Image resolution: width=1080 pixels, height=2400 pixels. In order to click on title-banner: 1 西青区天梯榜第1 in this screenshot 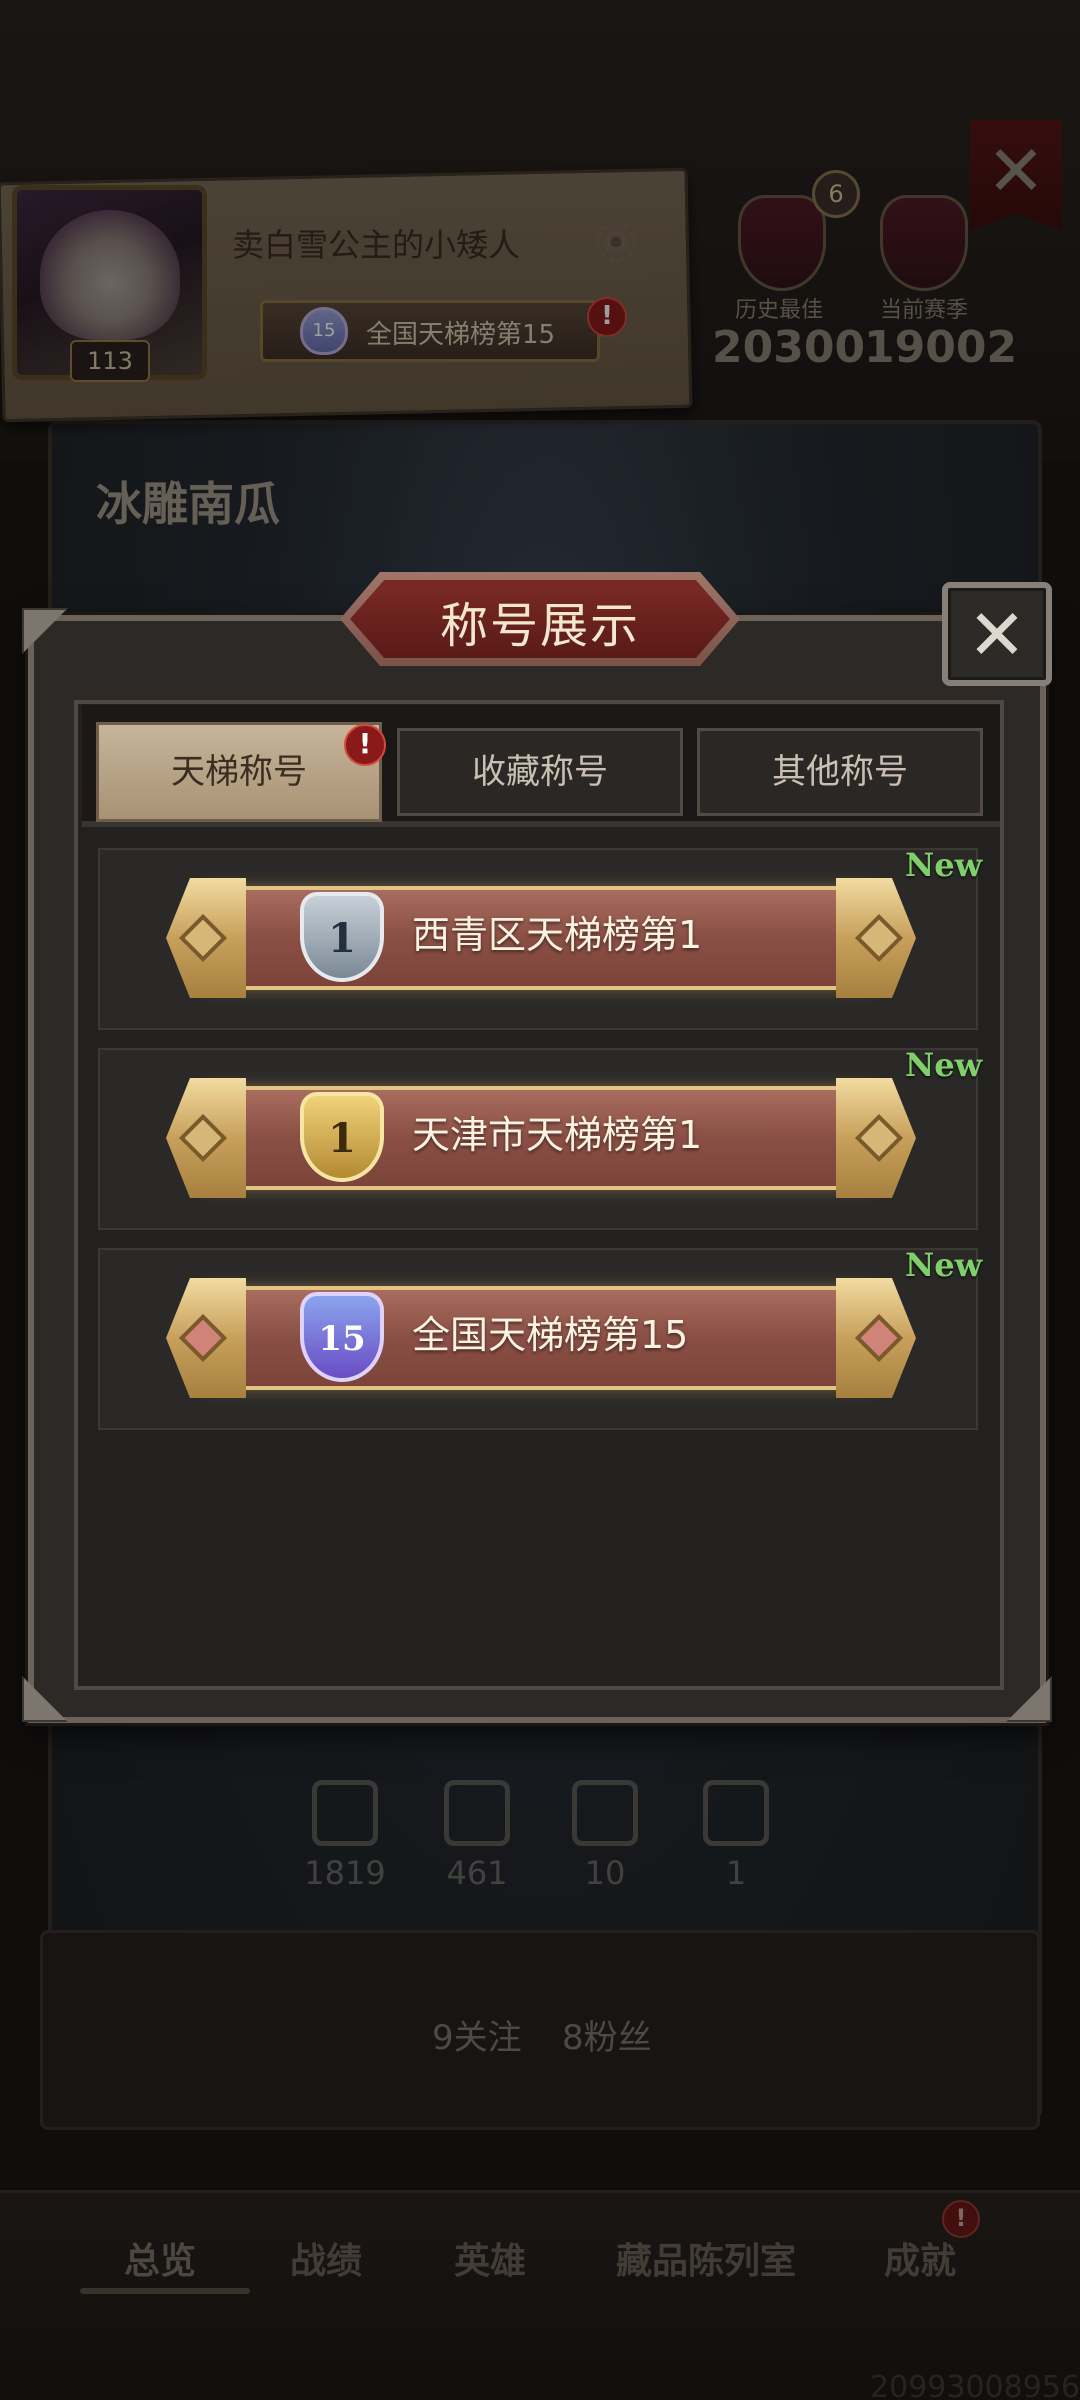, I will do `click(541, 938)`.